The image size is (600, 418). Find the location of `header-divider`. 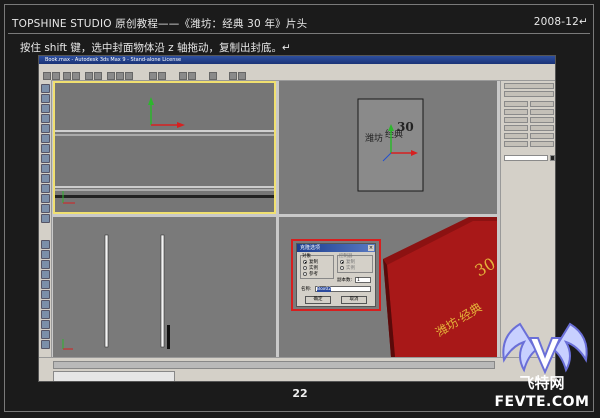

header-divider is located at coordinates (299, 33).